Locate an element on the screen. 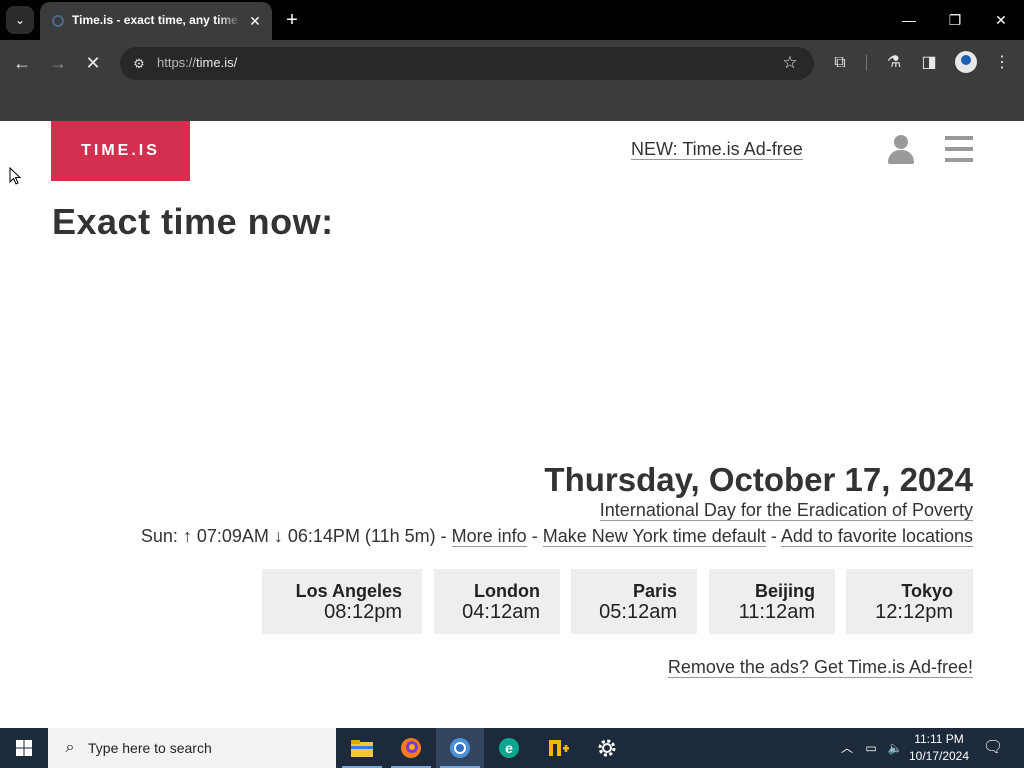 The height and width of the screenshot is (768, 1024). city-name: Los Angeles is located at coordinates (348, 591).